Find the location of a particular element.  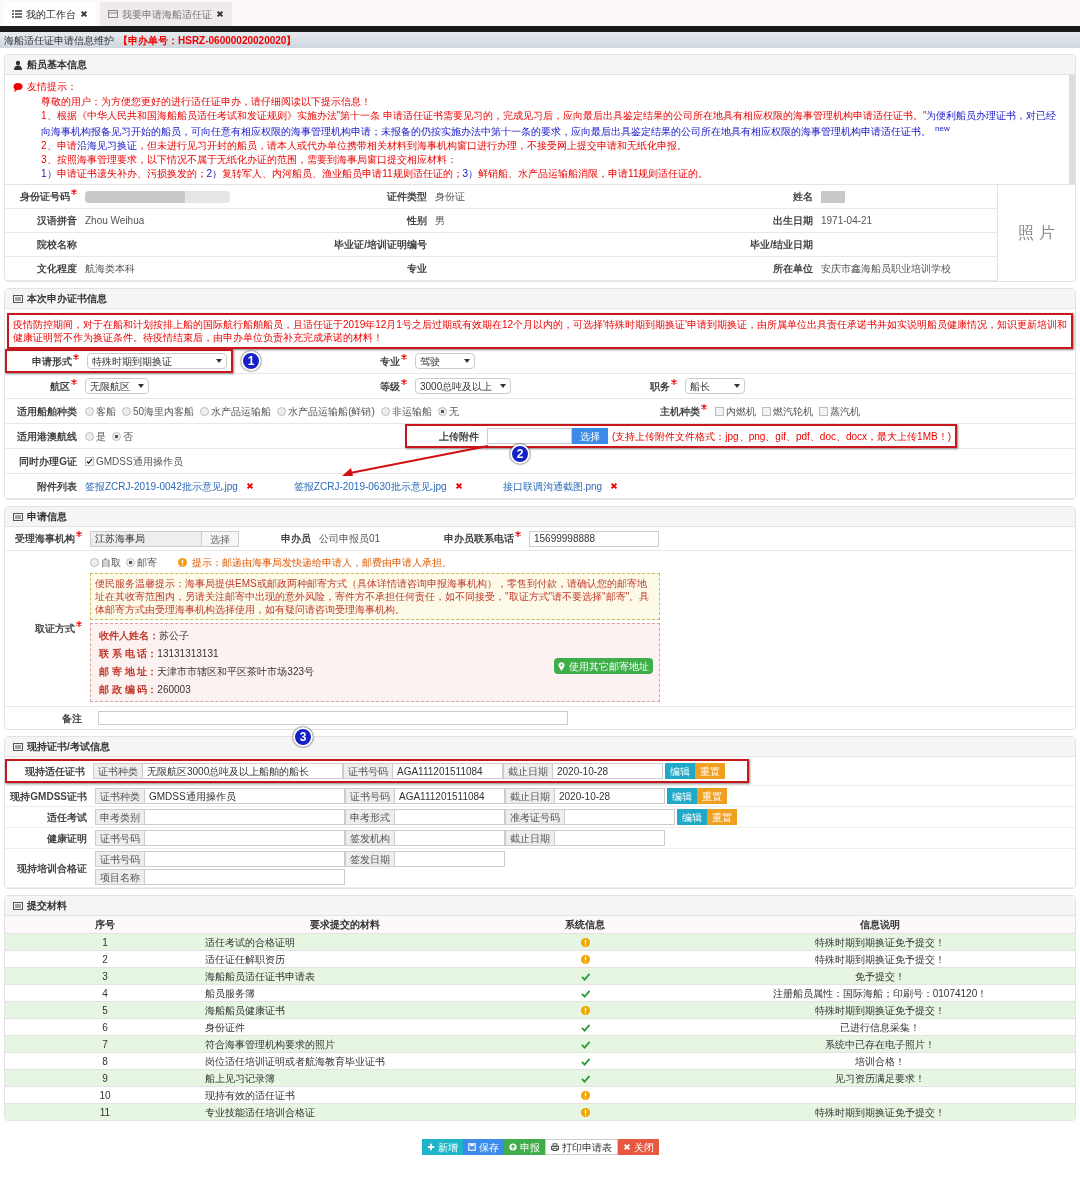

field-label: 同时办理G证 is located at coordinates (48, 461).